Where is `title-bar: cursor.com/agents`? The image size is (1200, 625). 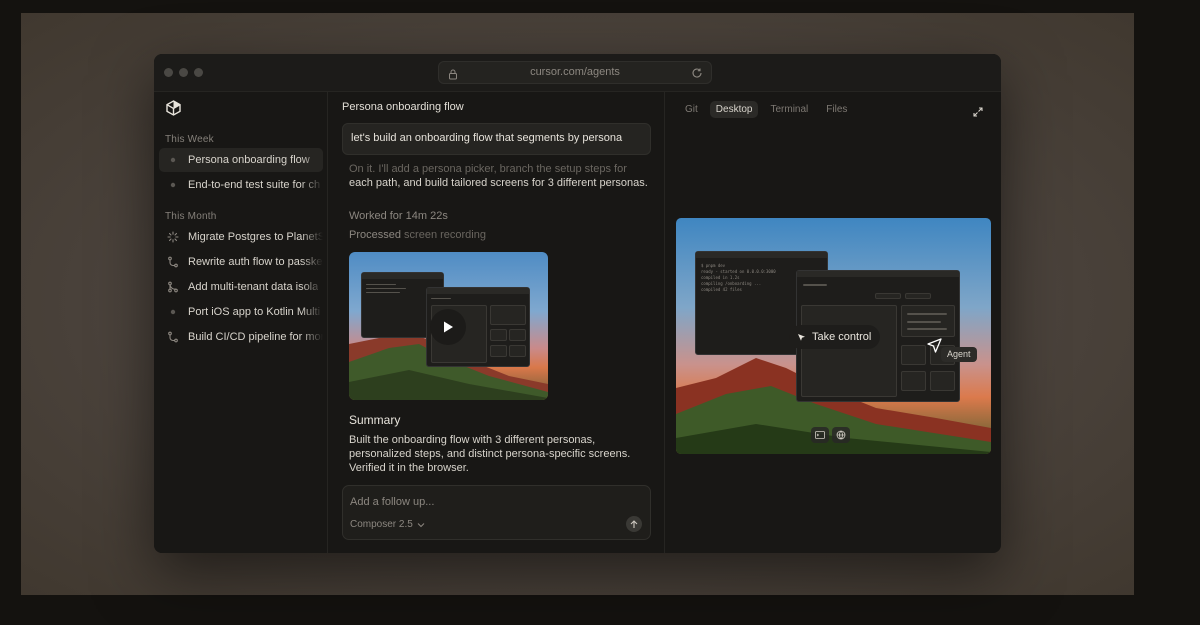
title-bar: cursor.com/agents is located at coordinates (577, 73).